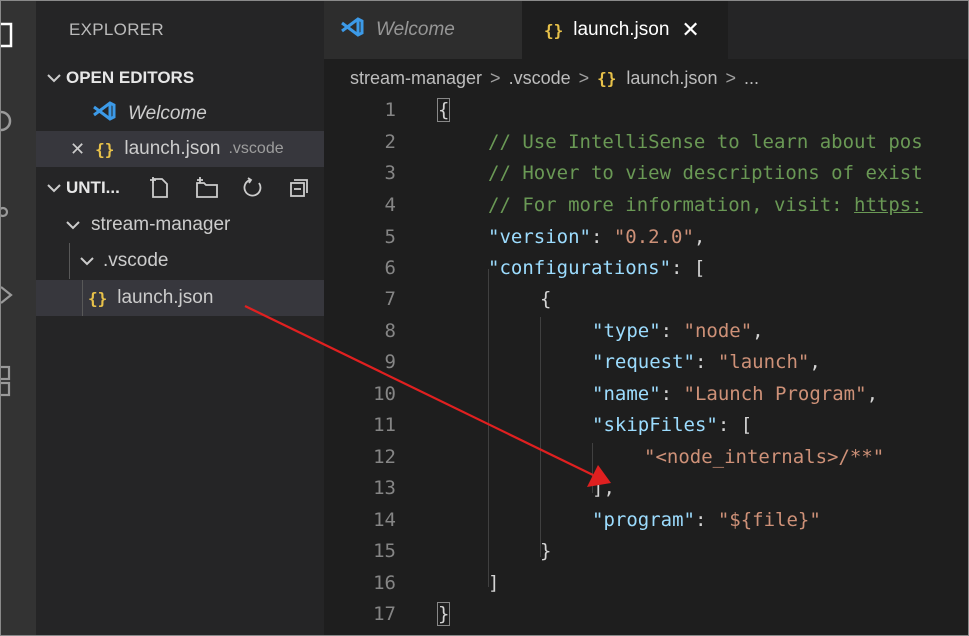 This screenshot has width=969, height=636. What do you see at coordinates (390, 173) in the screenshot?
I see `line-number: 3` at bounding box center [390, 173].